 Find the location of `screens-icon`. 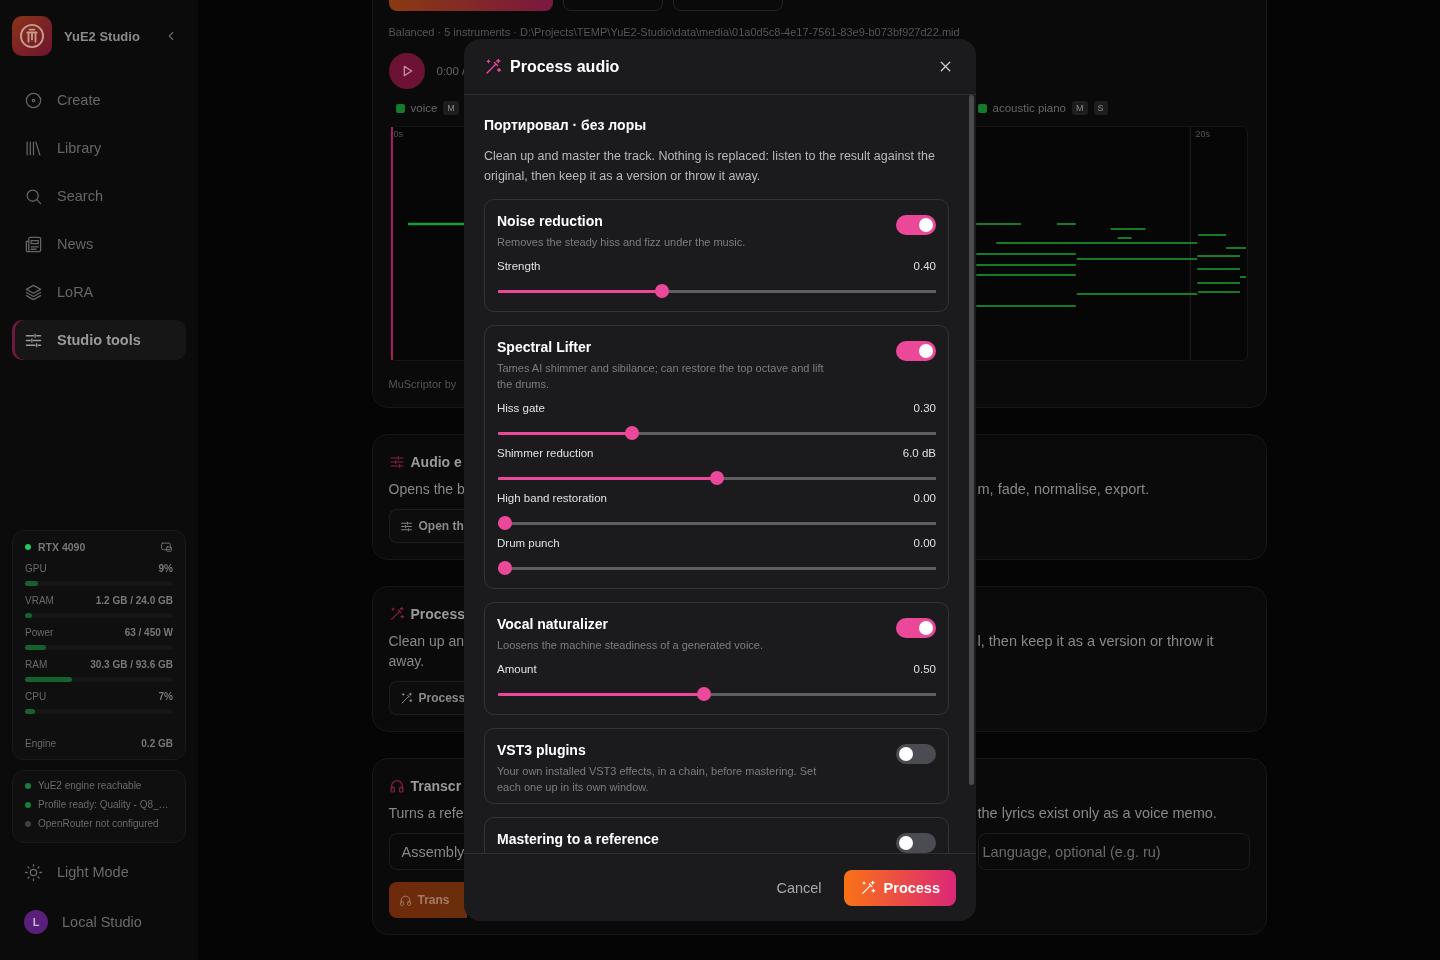

screens-icon is located at coordinates (166, 547).